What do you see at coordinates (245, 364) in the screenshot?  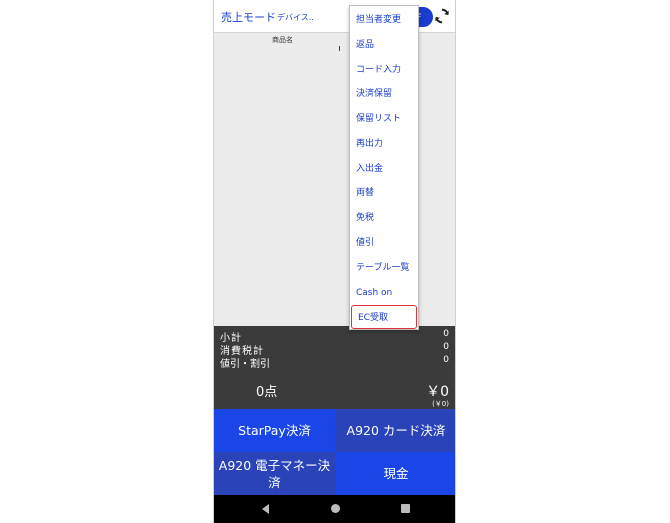 I see `discount-label: 値引・割引` at bounding box center [245, 364].